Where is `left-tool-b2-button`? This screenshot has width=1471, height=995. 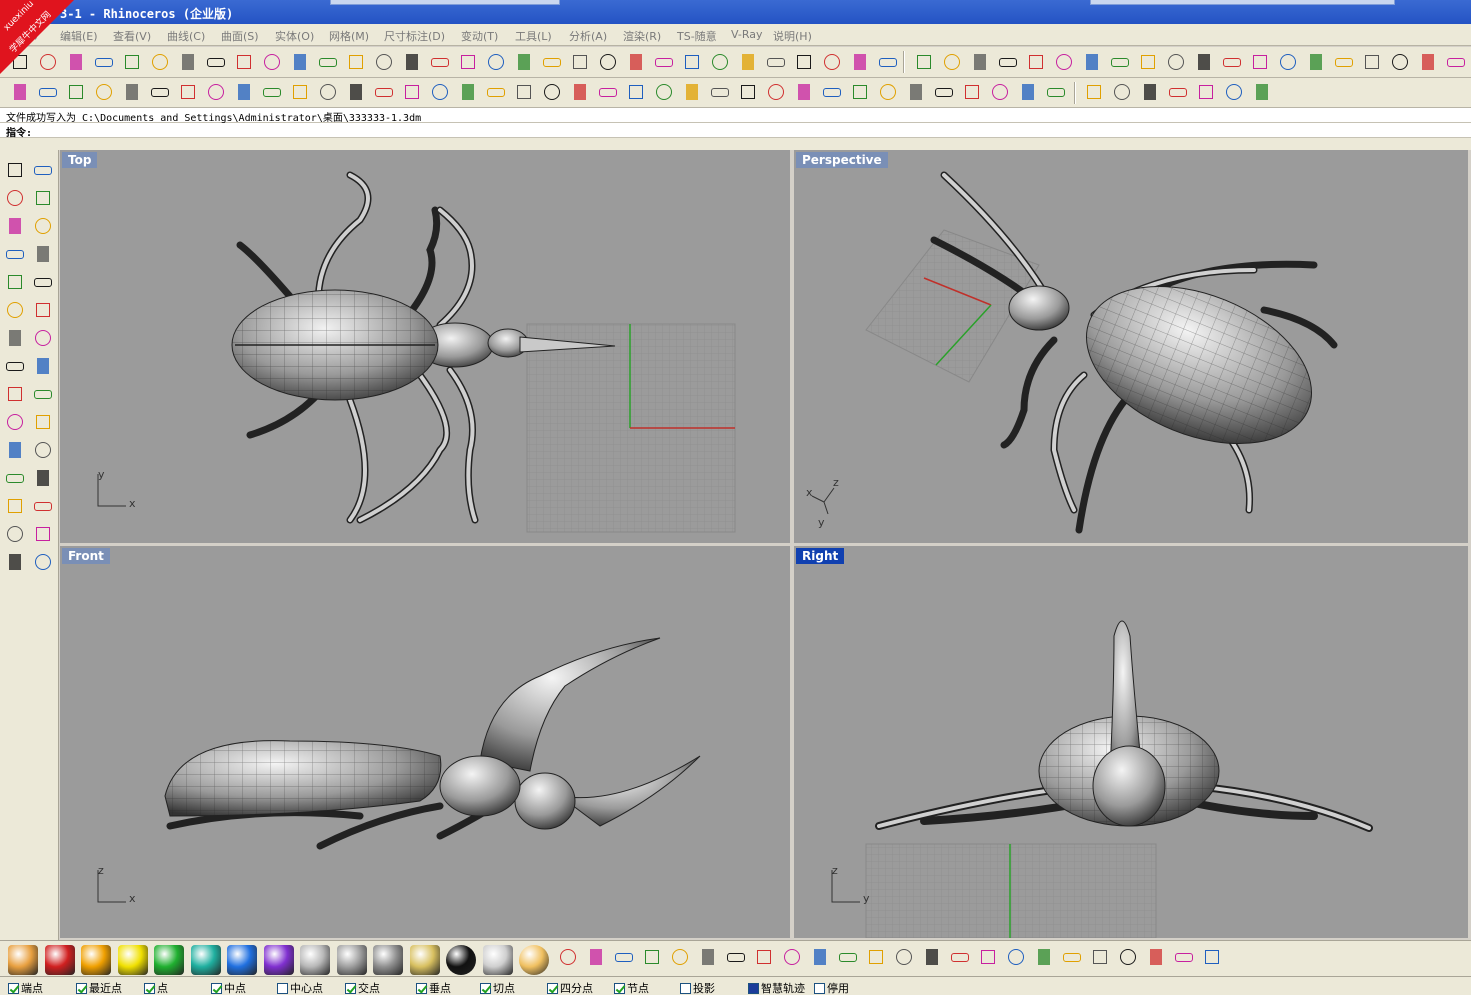
left-tool-b2-button is located at coordinates (43, 226).